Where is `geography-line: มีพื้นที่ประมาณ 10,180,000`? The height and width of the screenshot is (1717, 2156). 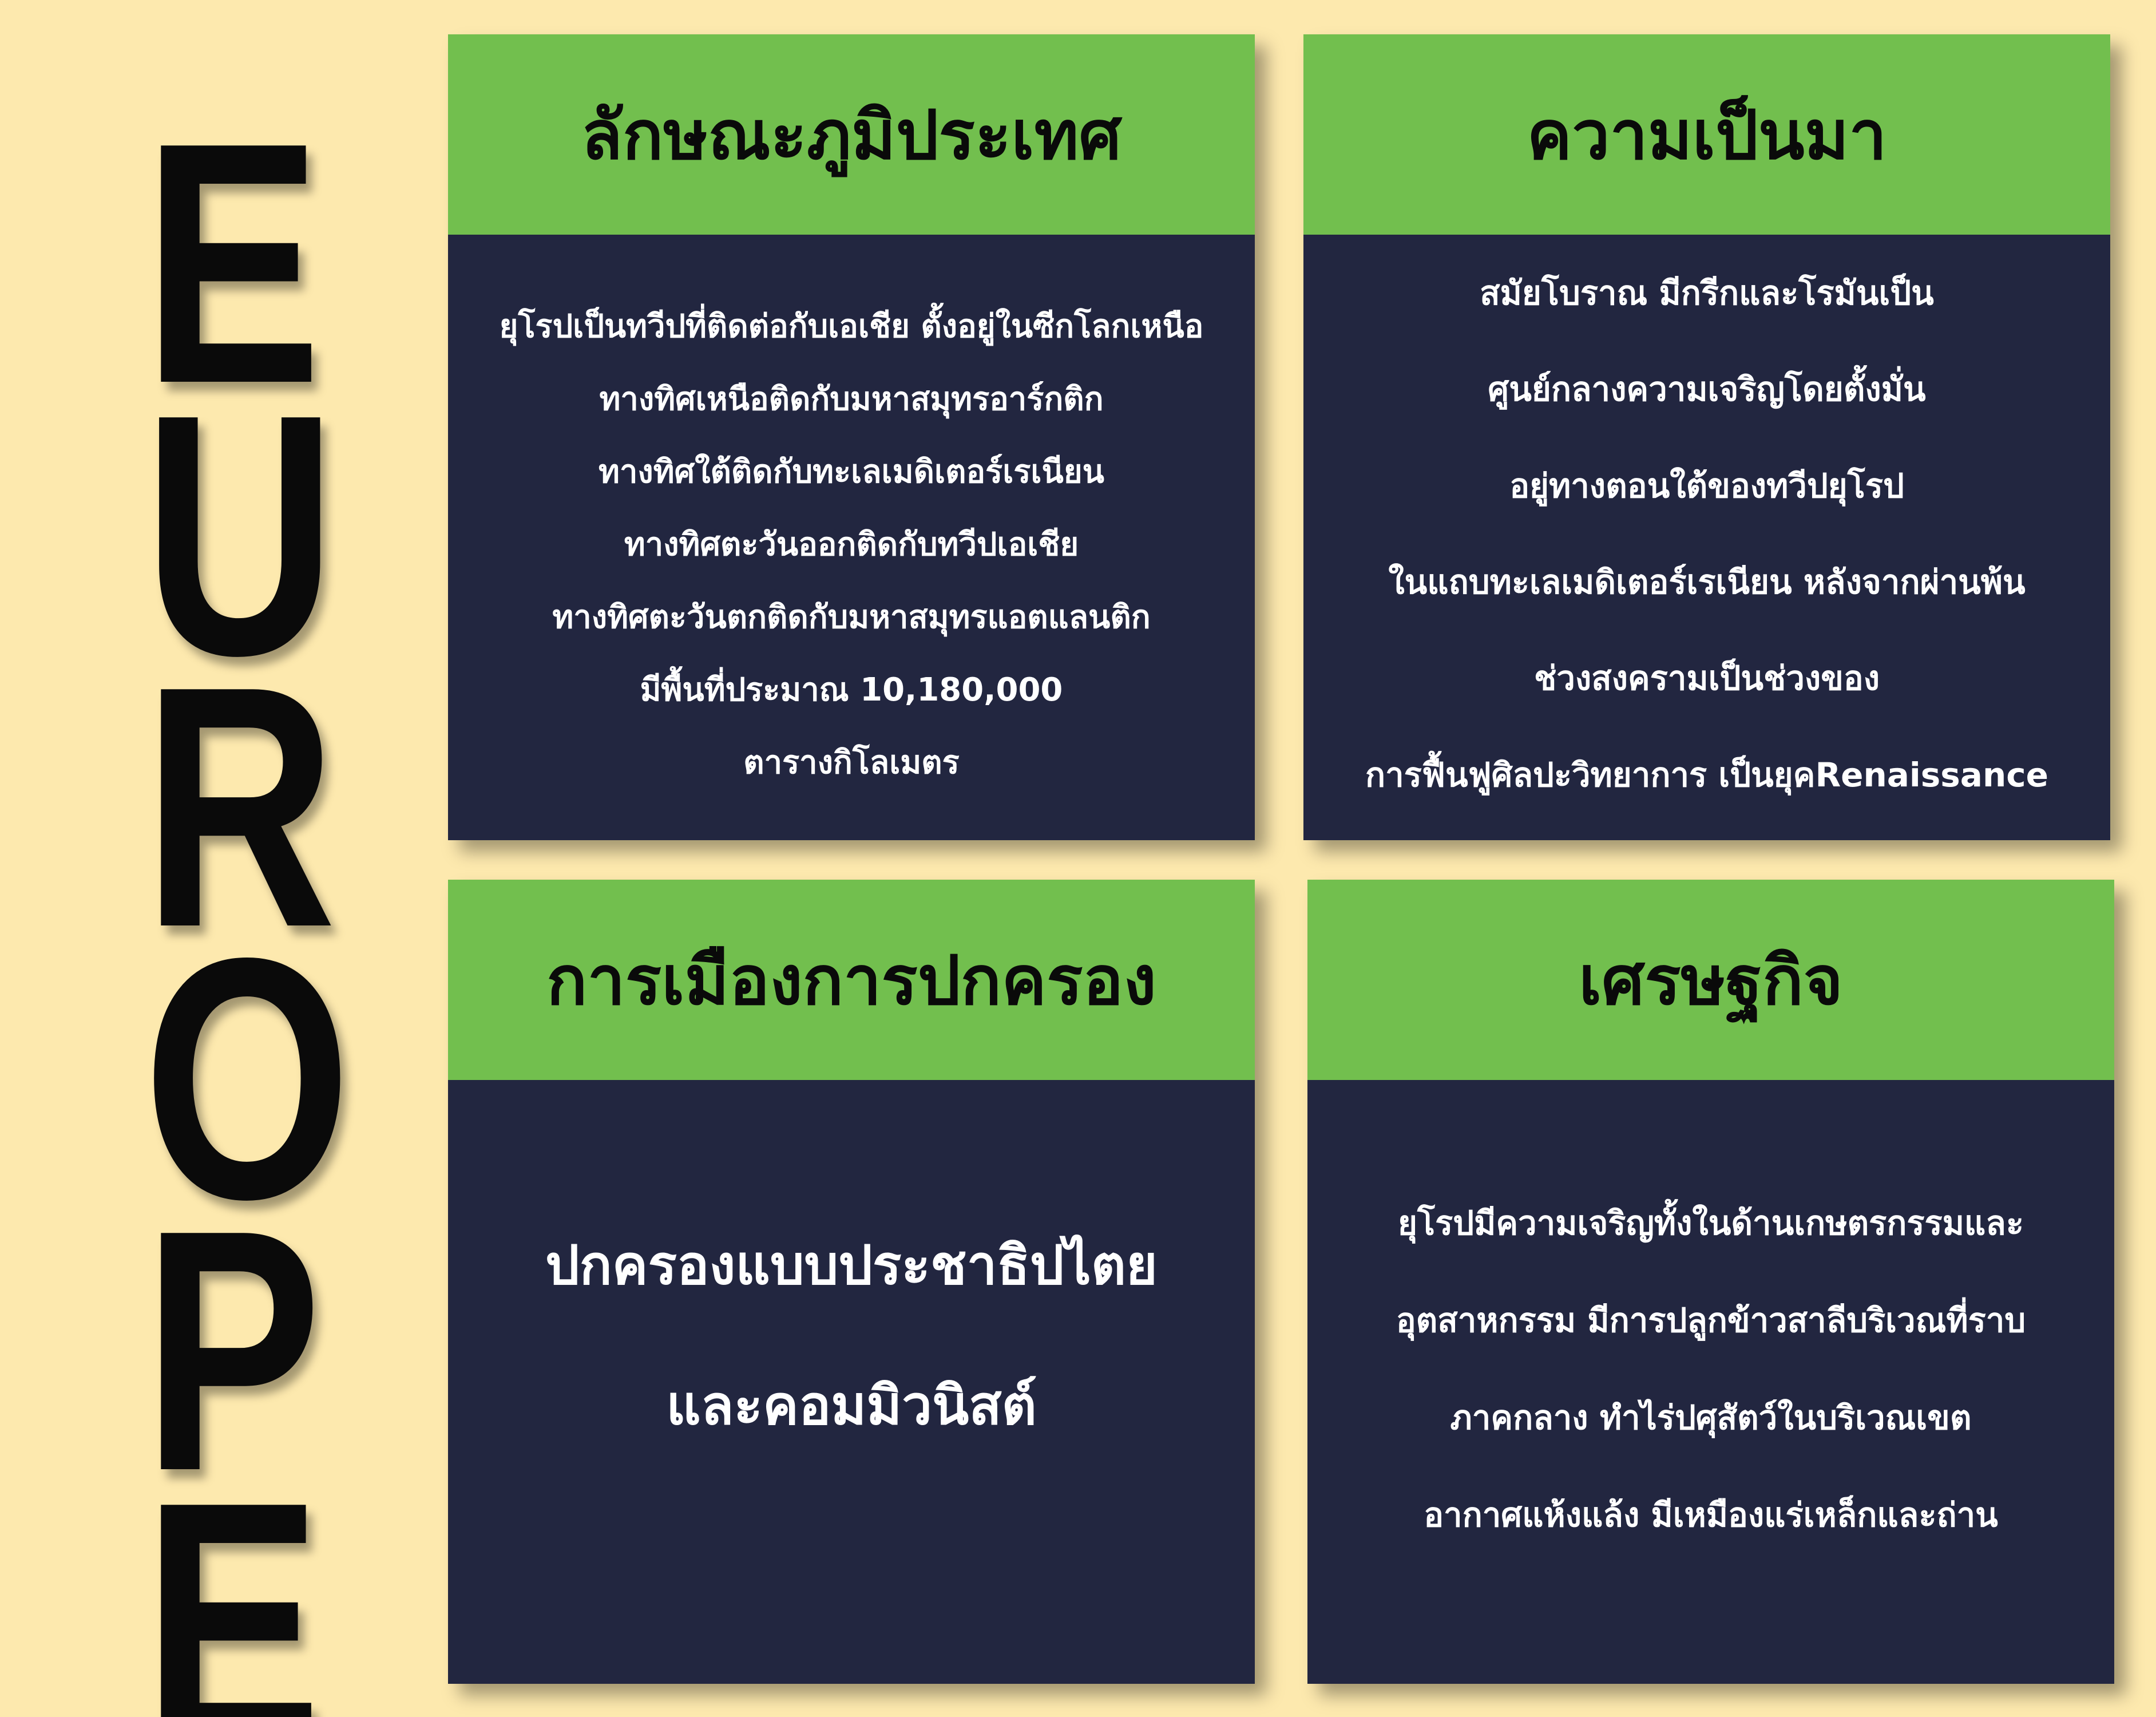 geography-line: มีพื้นที่ประมาณ 10,180,000 is located at coordinates (851, 690).